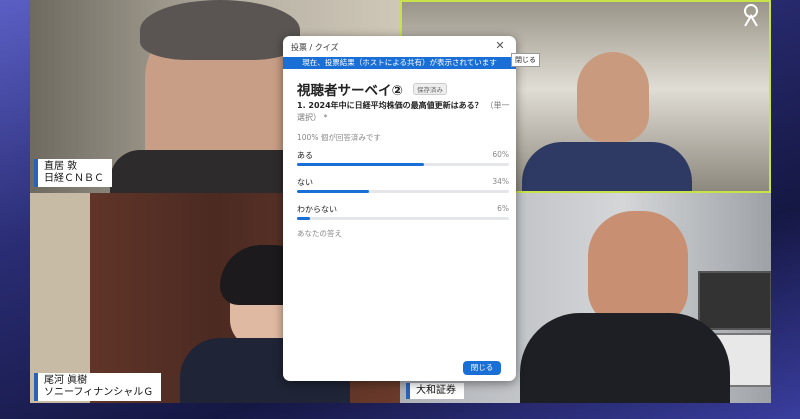 The width and height of the screenshot is (800, 419). I want to click on participant-org: 大和証券, so click(436, 390).